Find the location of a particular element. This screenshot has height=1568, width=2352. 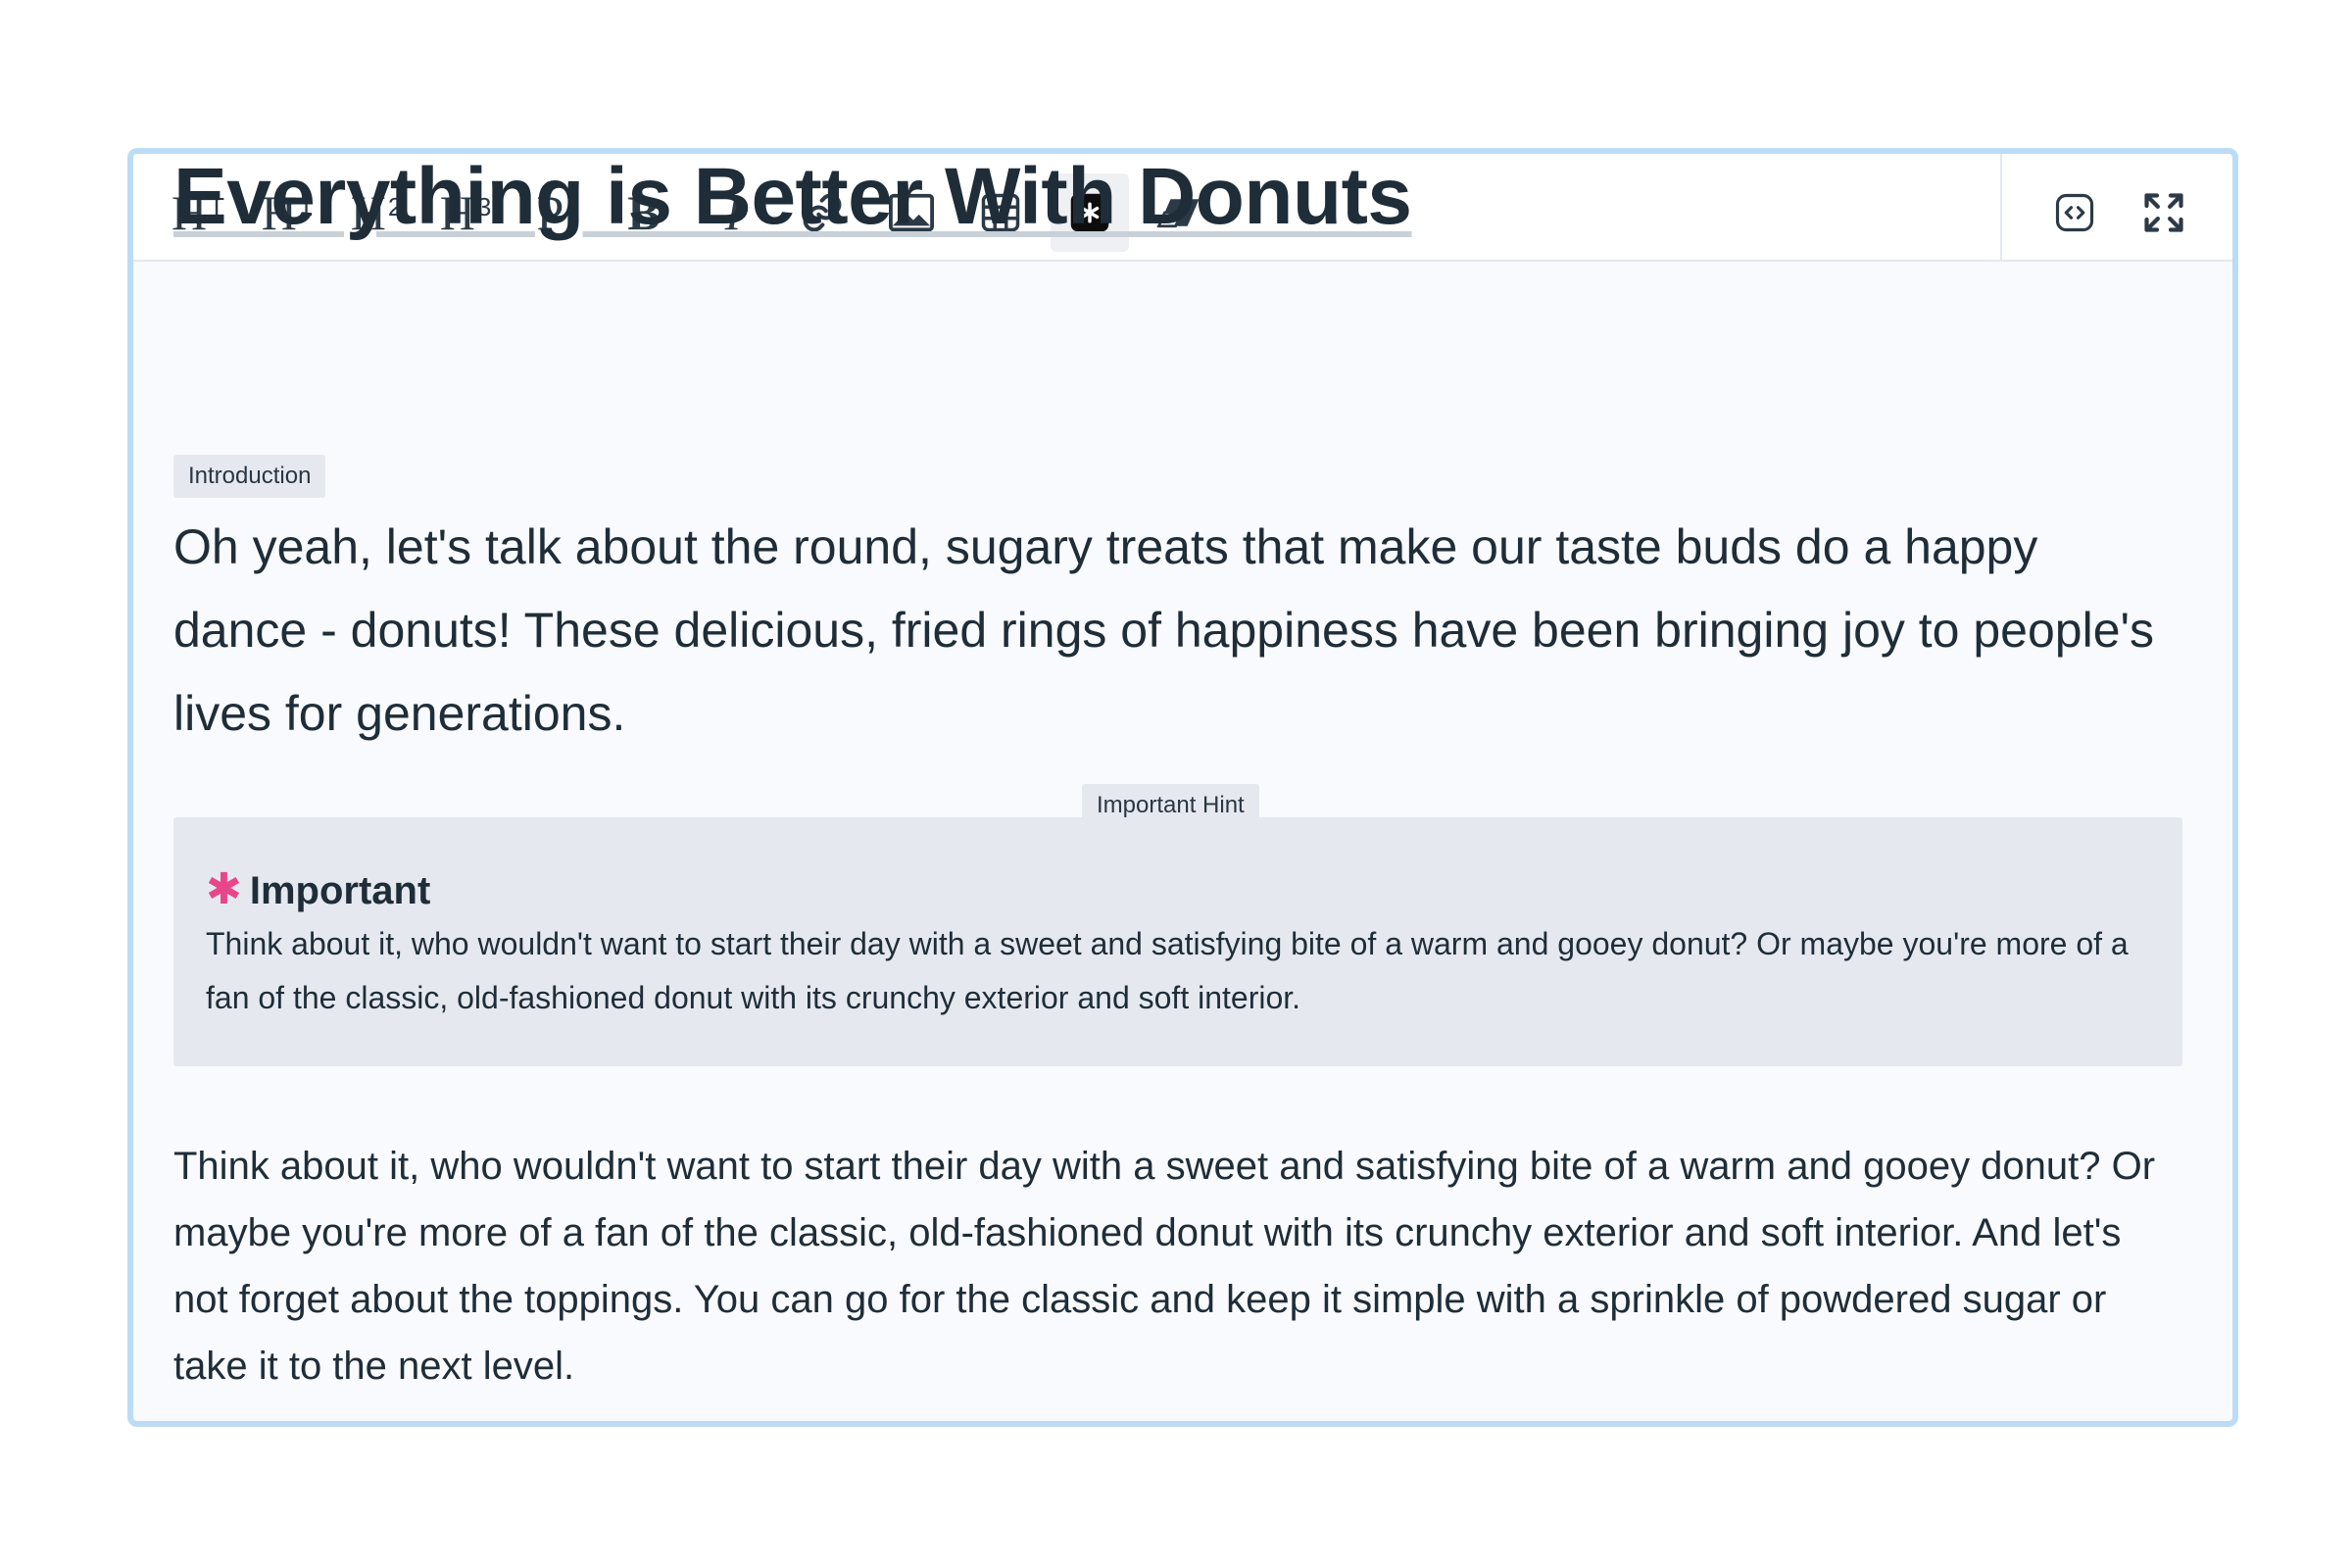

section-label-introduction: Introduction is located at coordinates (249, 476).